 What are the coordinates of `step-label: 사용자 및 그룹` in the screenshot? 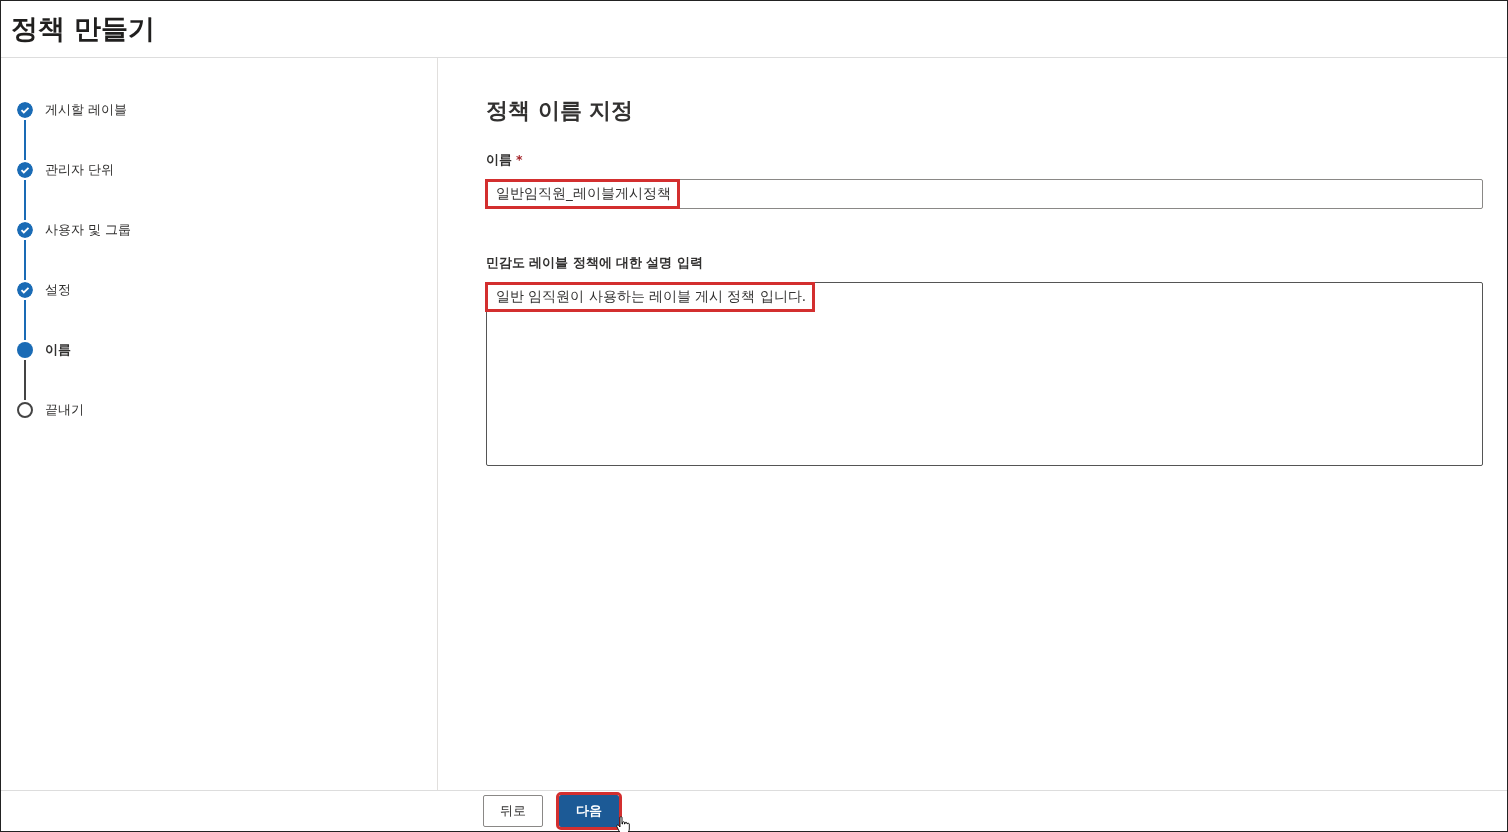 It's located at (88, 230).